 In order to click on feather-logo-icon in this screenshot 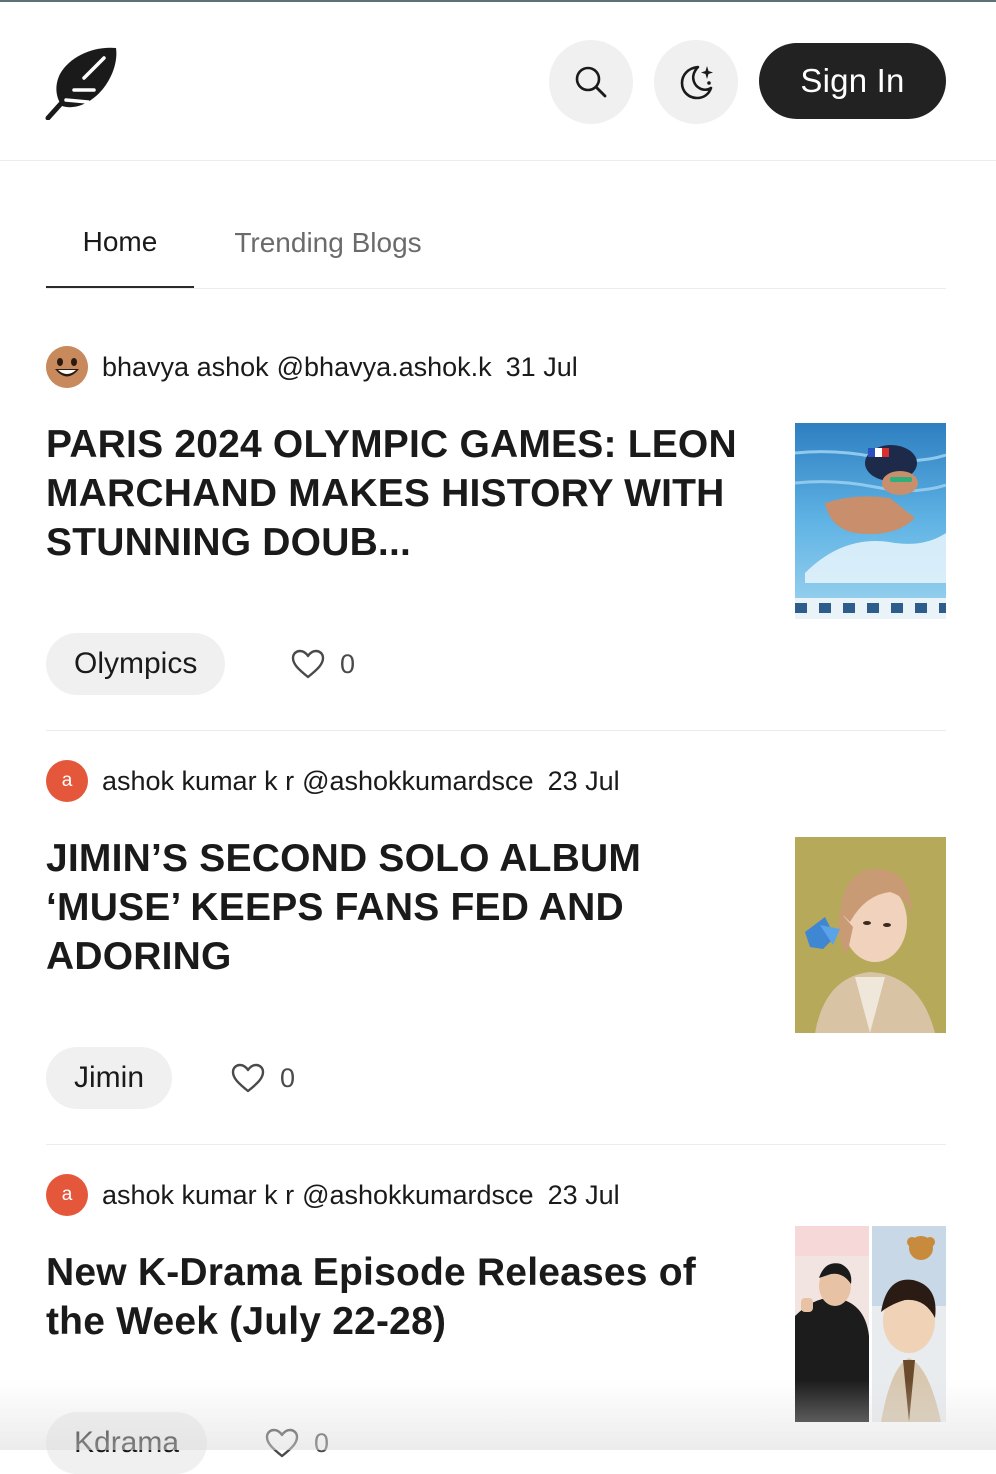, I will do `click(82, 82)`.